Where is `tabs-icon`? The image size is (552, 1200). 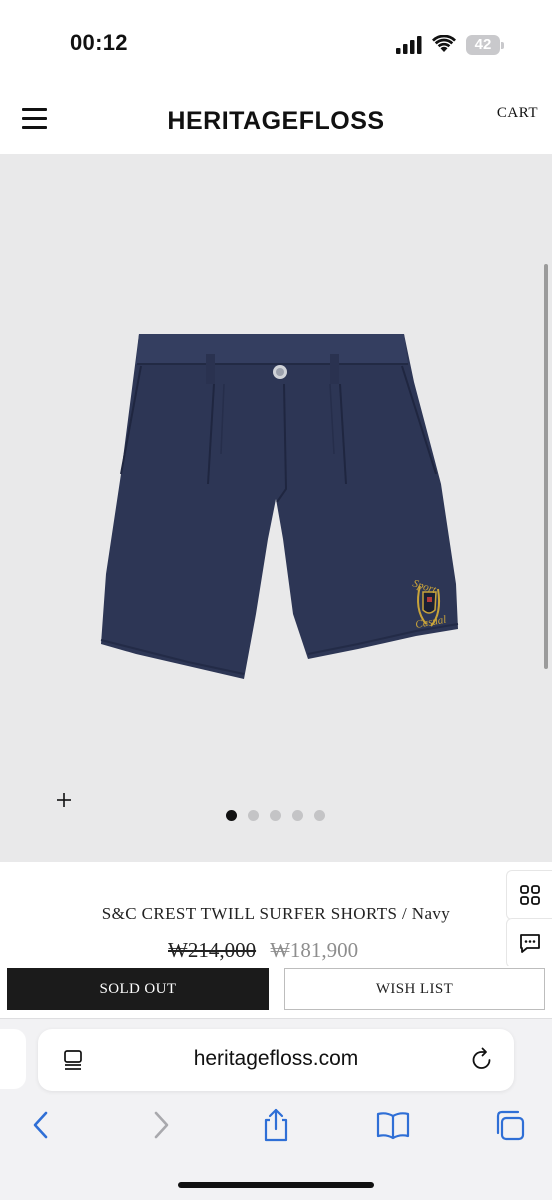 tabs-icon is located at coordinates (510, 1125).